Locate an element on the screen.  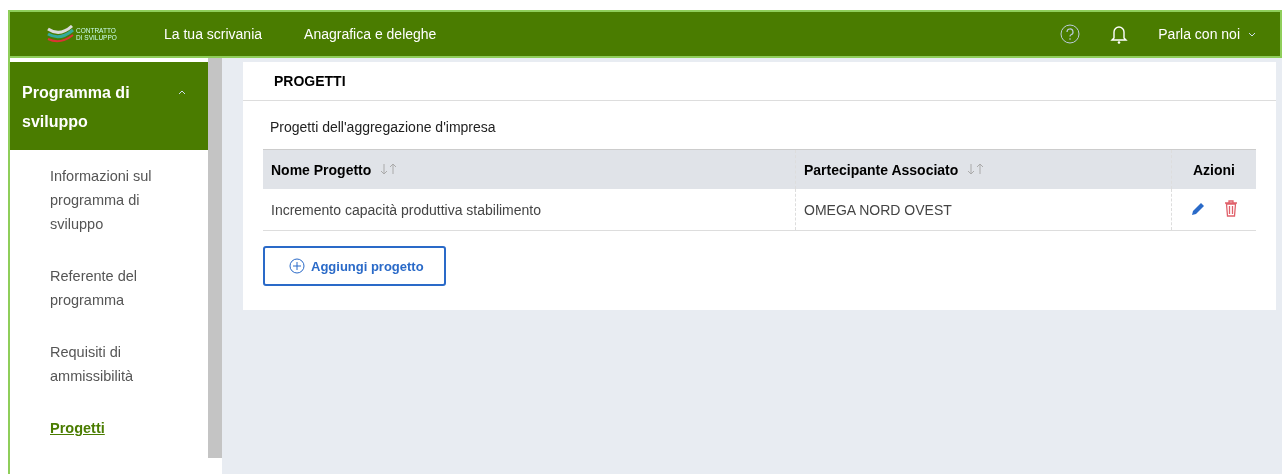
nav-link: Anagrafica e deleghe is located at coordinates (370, 34).